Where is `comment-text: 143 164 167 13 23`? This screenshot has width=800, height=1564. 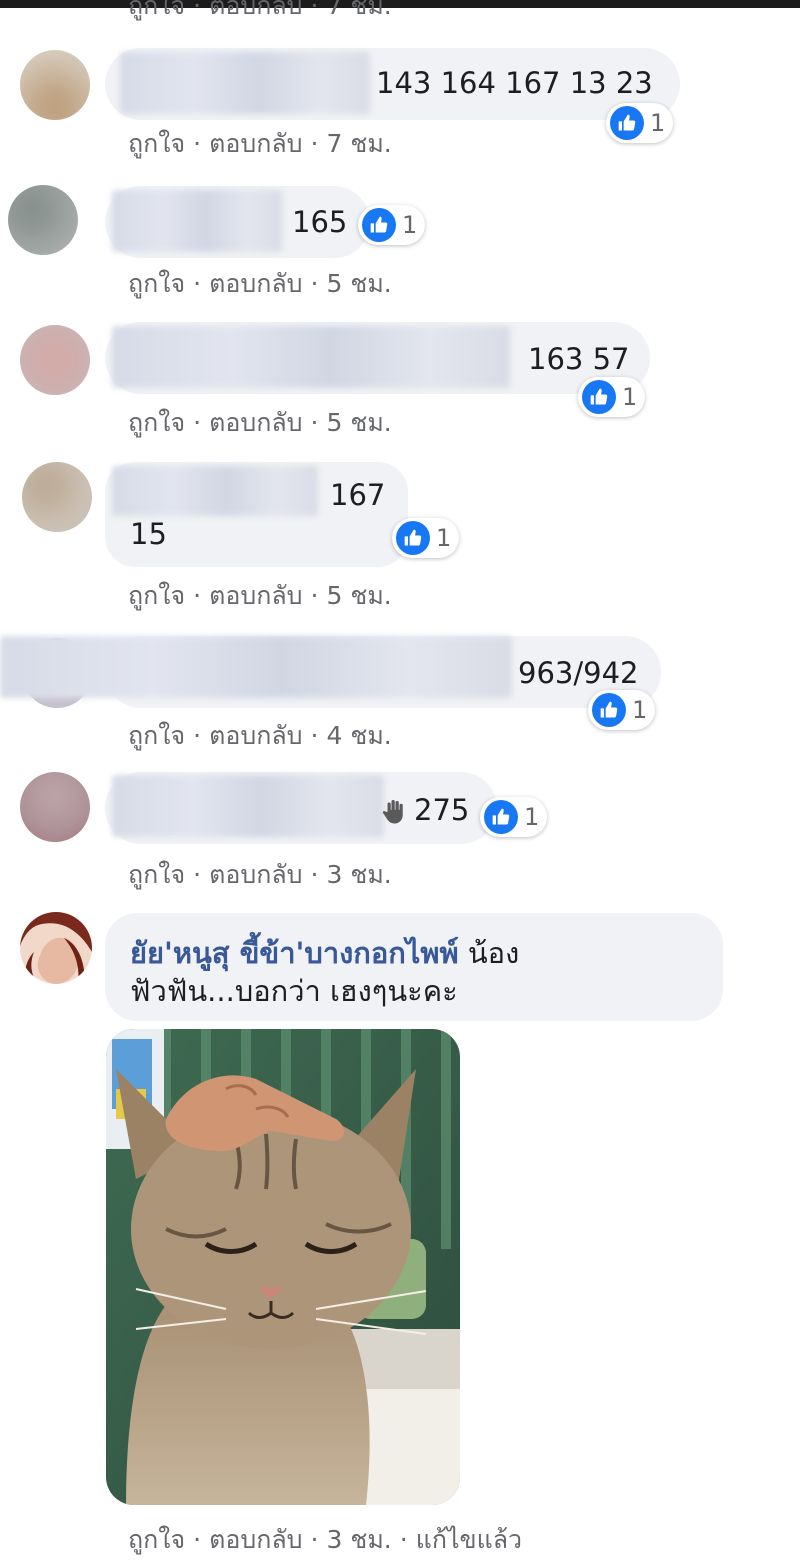
comment-text: 143 164 167 13 23 is located at coordinates (514, 83).